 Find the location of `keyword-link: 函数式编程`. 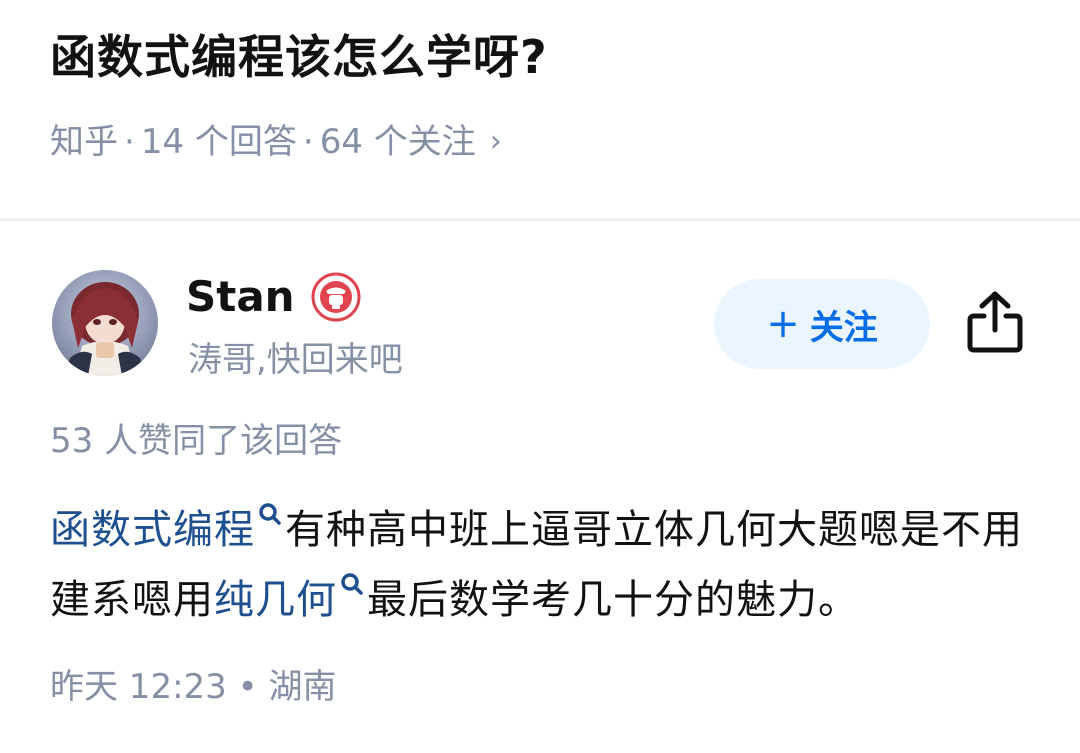

keyword-link: 函数式编程 is located at coordinates (152, 530).